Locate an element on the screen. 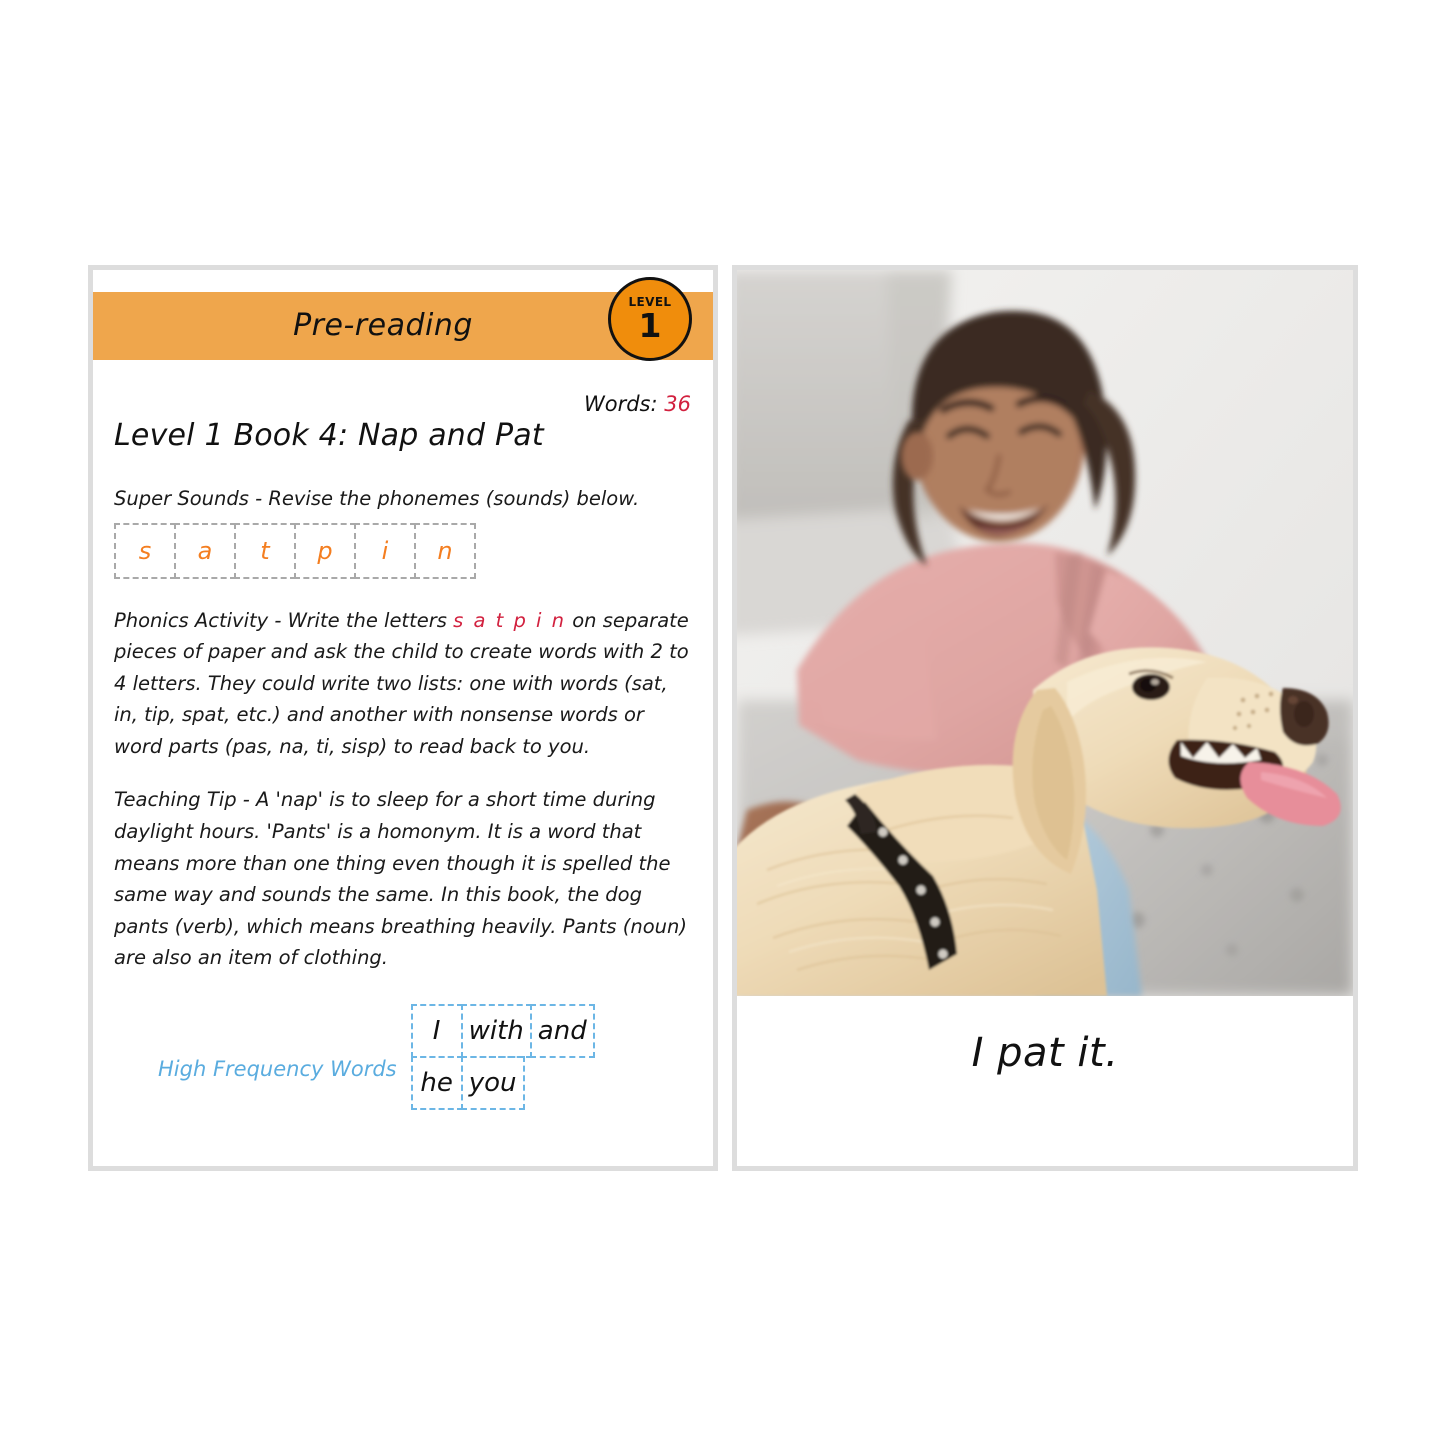  phoneme-cell: s is located at coordinates (145, 550).